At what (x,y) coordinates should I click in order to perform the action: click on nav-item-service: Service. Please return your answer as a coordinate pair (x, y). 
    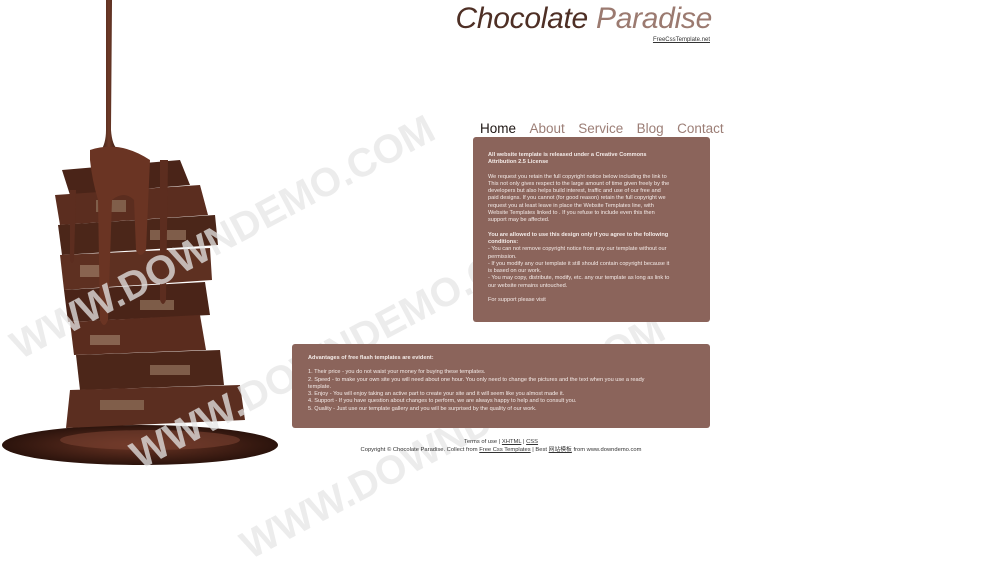
    Looking at the image, I should click on (600, 128).